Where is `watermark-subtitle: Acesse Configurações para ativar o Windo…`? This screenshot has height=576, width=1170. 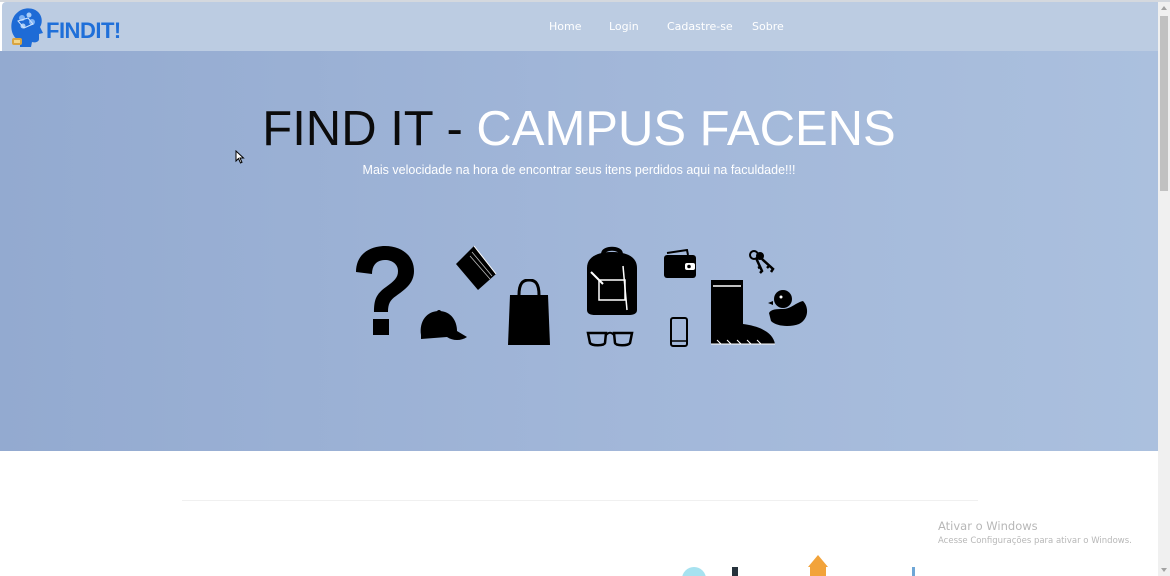
watermark-subtitle: Acesse Configurações para ativar o Windo… is located at coordinates (1035, 541).